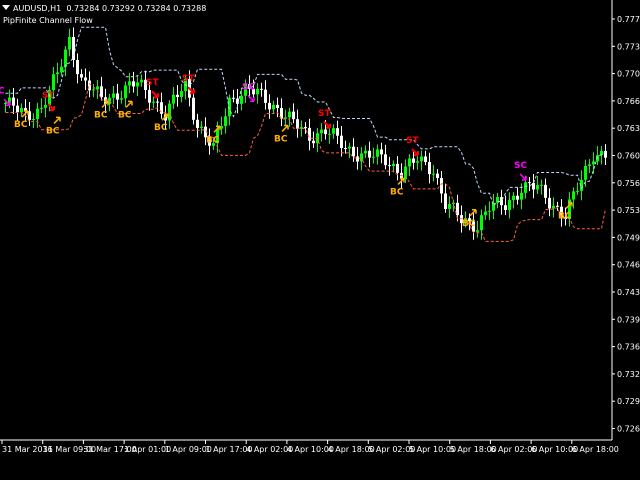 This screenshot has height=480, width=640. I want to click on dropdown-triangle-icon, so click(6, 7).